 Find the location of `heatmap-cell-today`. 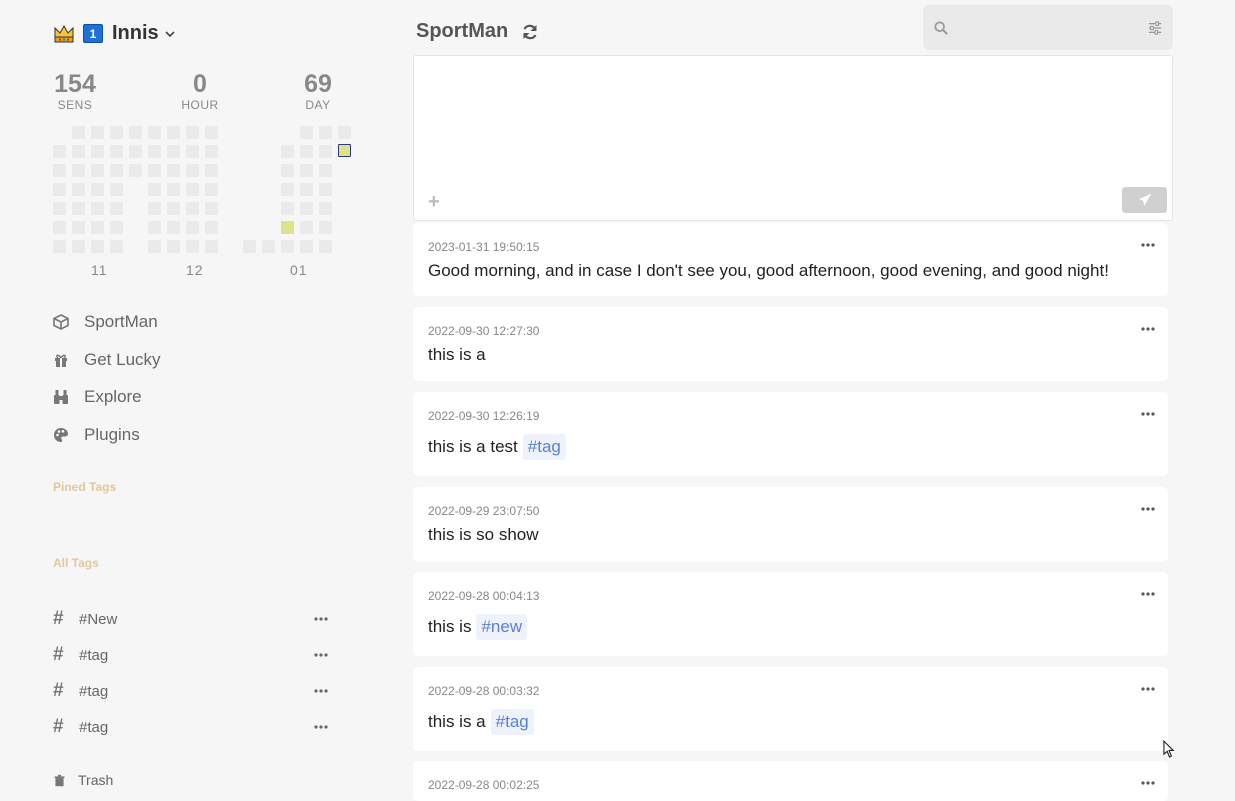

heatmap-cell-today is located at coordinates (344, 150).